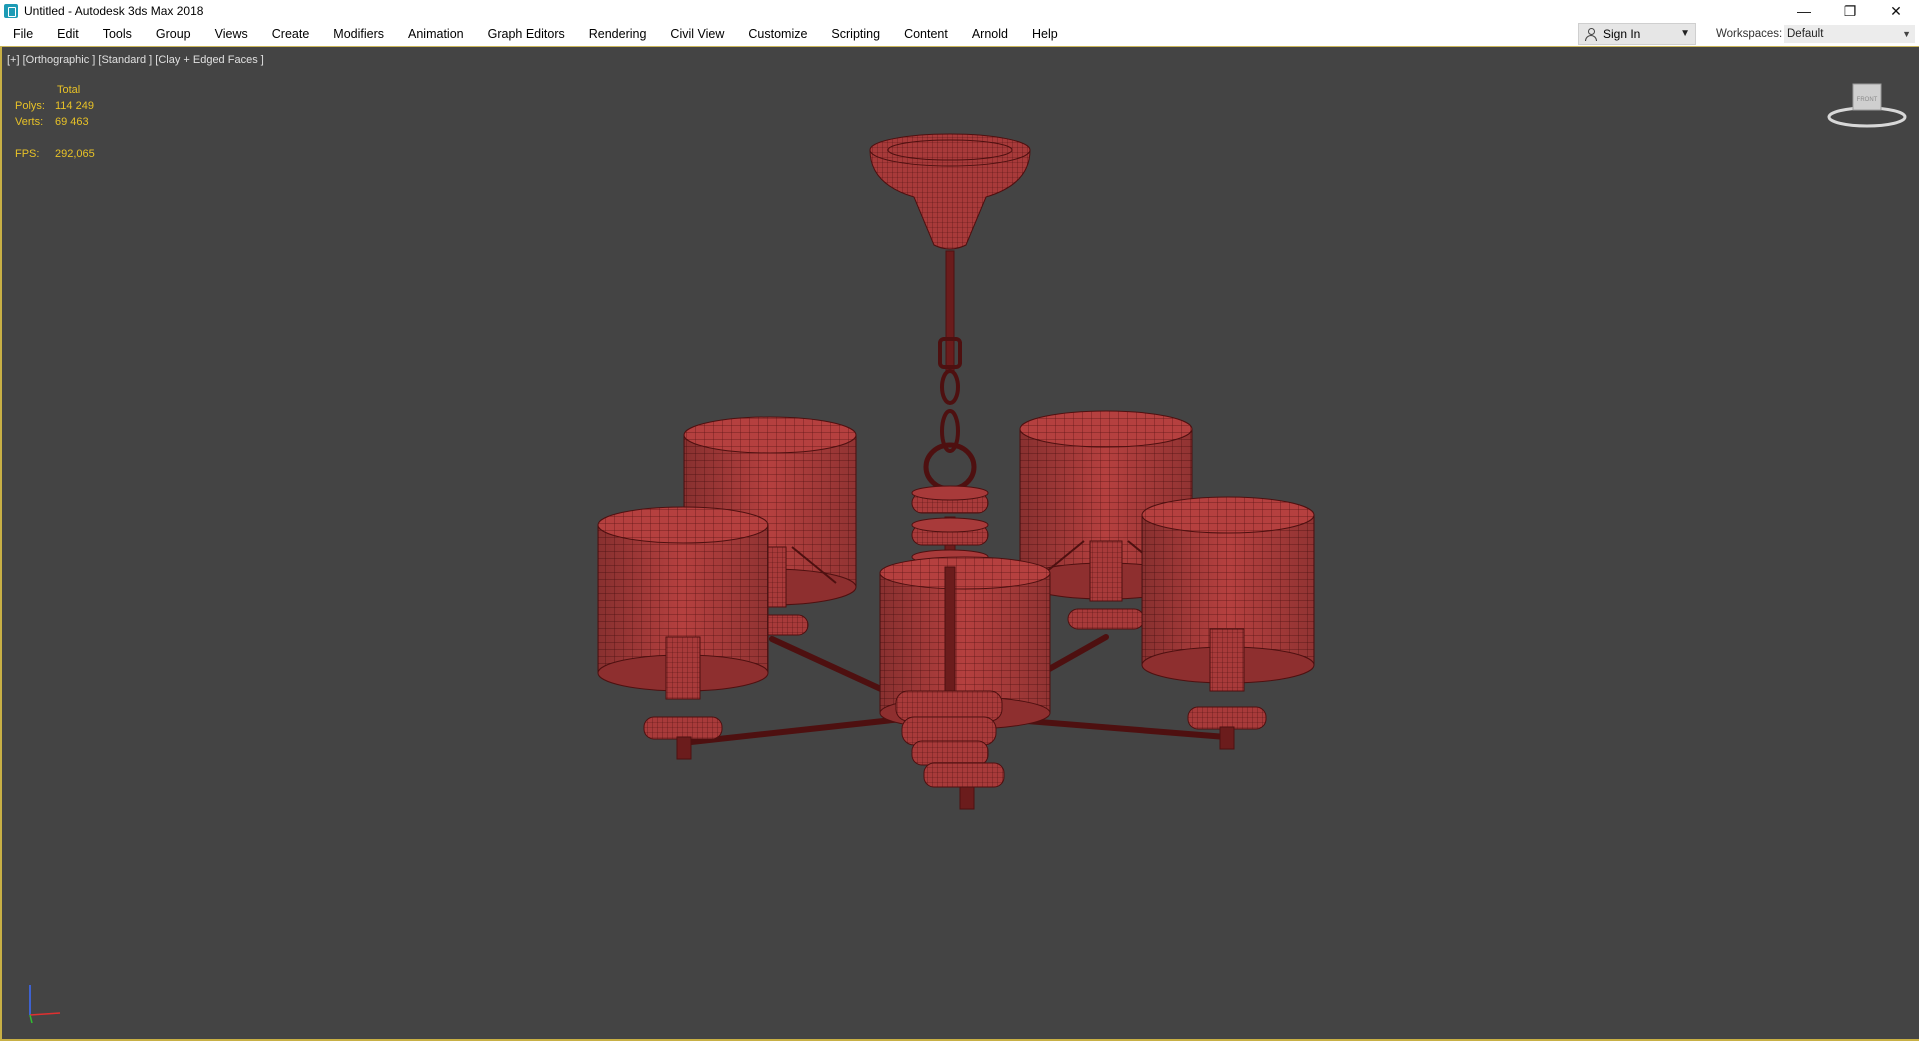 This screenshot has height=1041, width=1919. Describe the element at coordinates (11, 11) in the screenshot. I see `app-icon` at that location.